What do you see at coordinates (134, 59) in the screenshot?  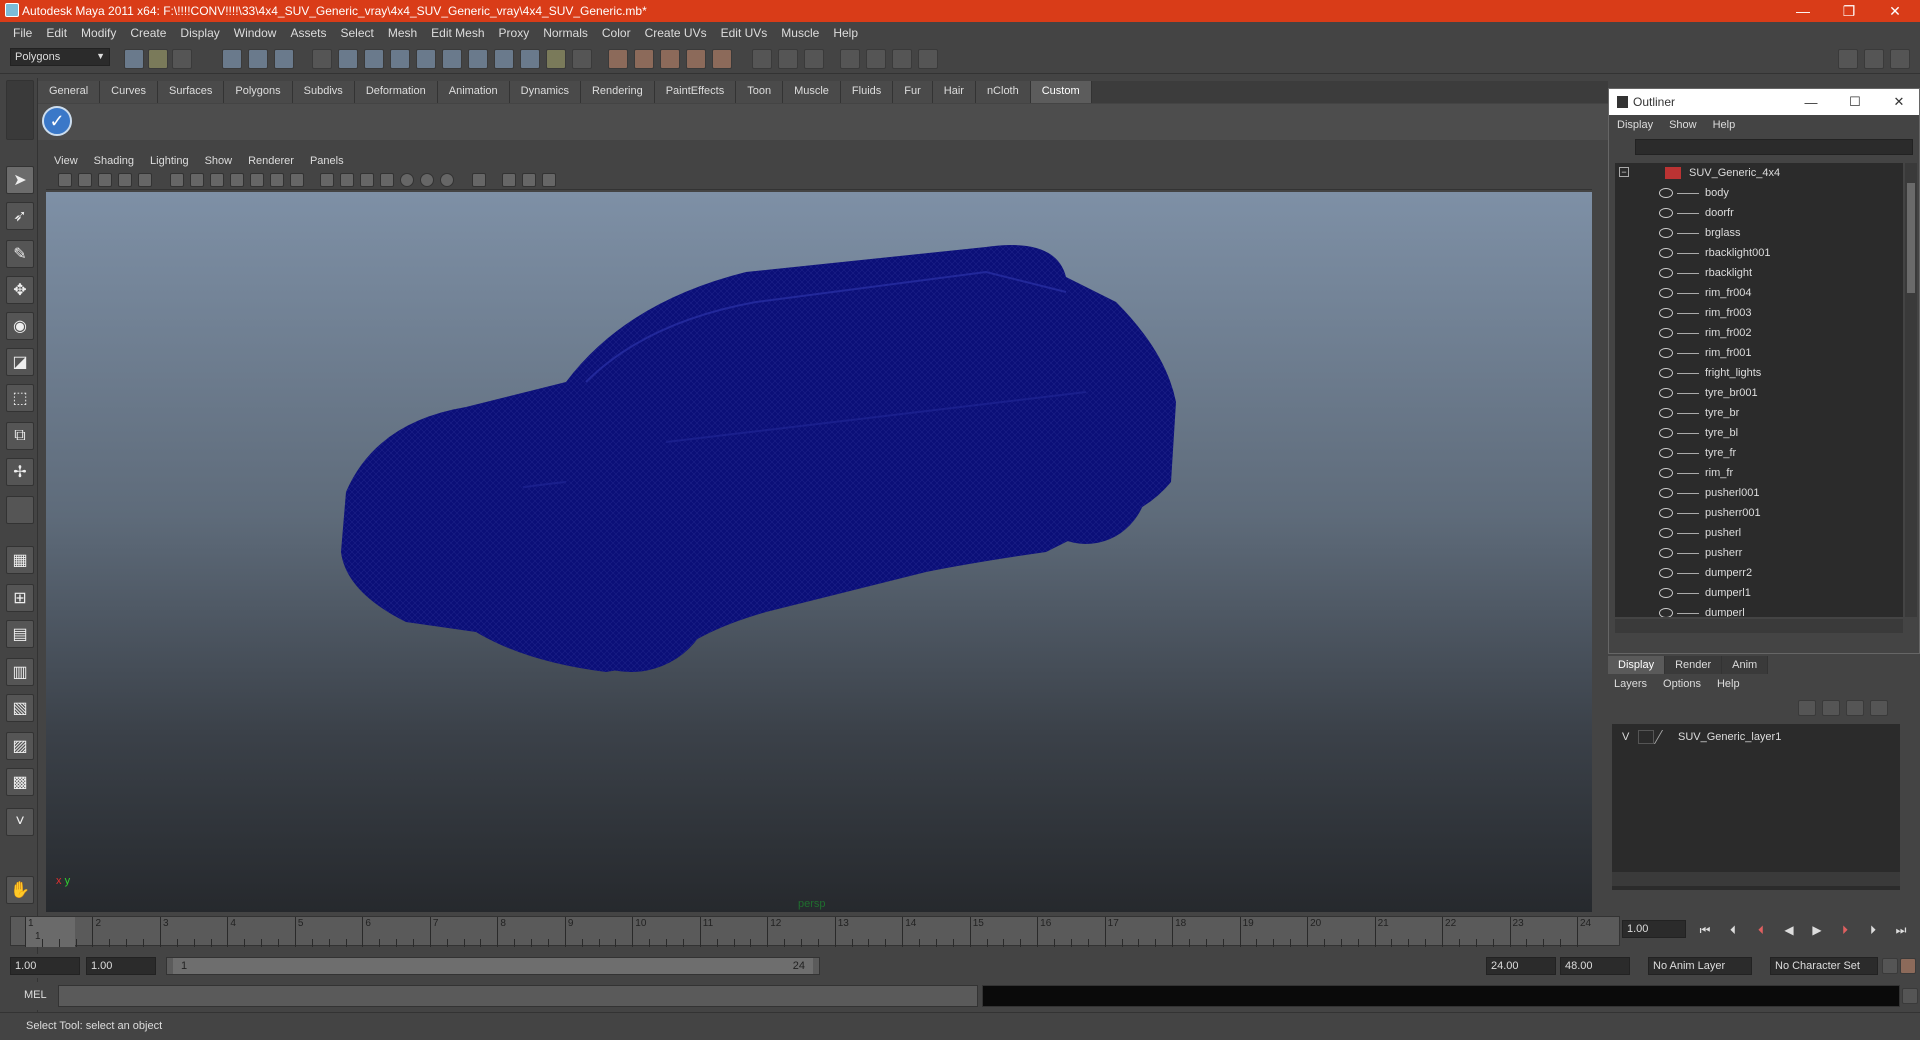 I see `new-scene-icon` at bounding box center [134, 59].